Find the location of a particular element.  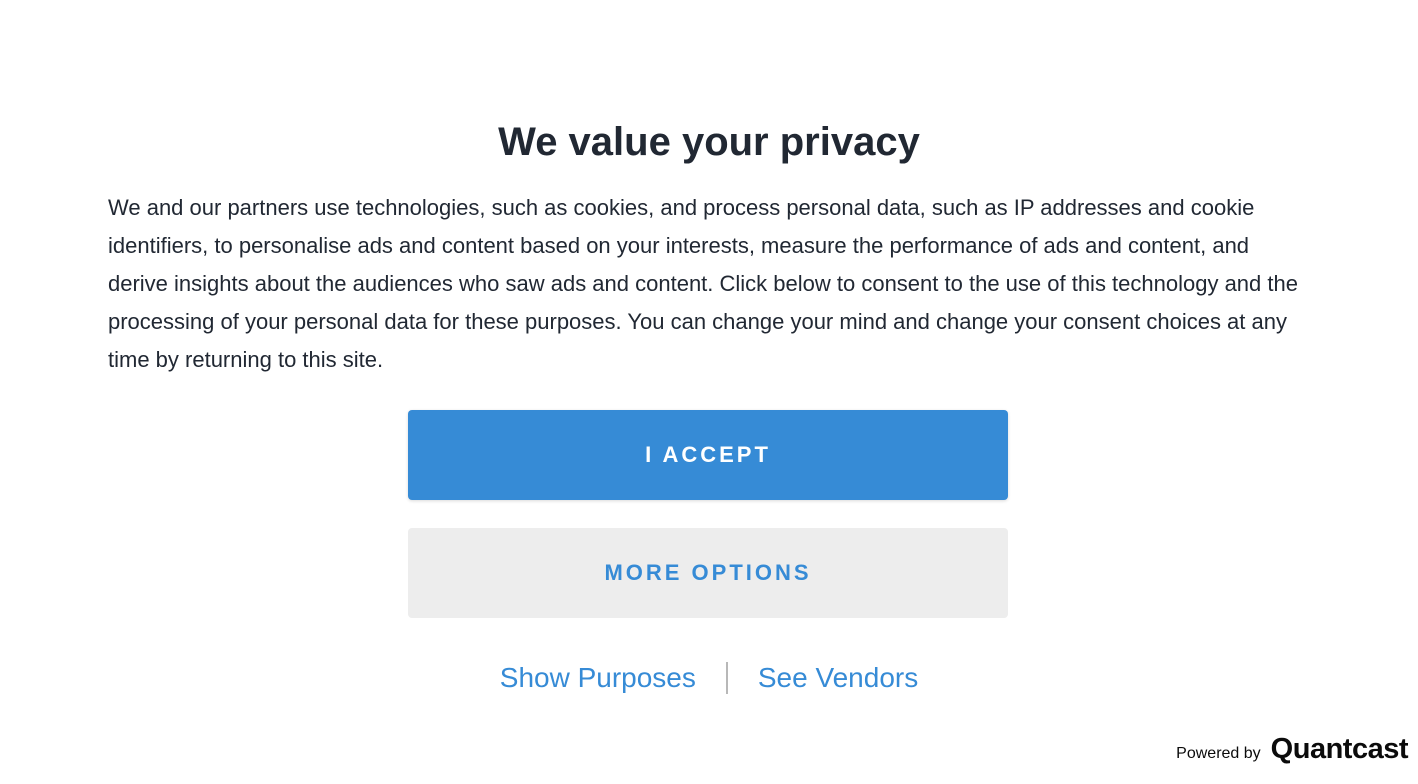

dialog-title: We value your privacy is located at coordinates (709, 142).